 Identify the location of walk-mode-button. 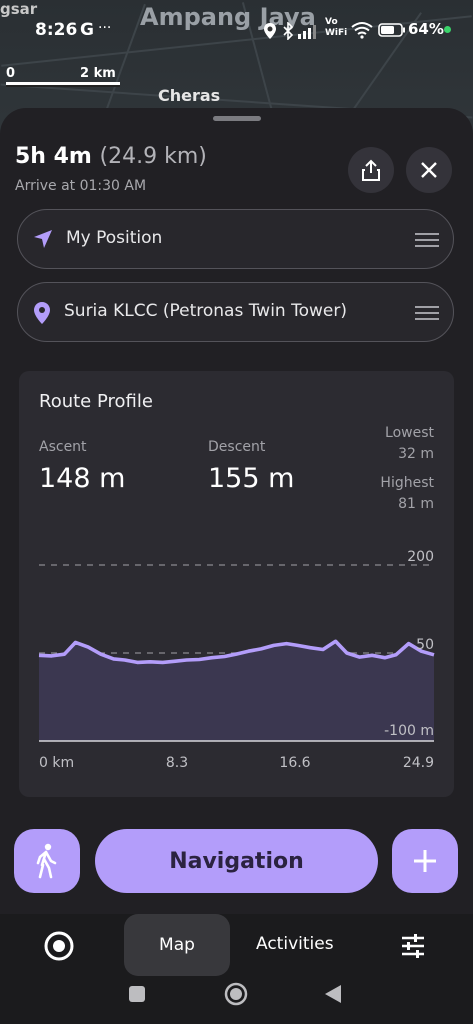
(47, 861).